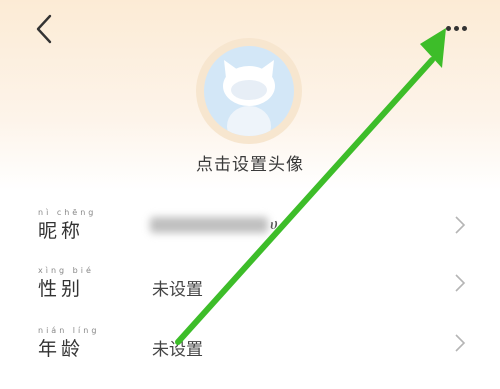 The height and width of the screenshot is (389, 500). I want to click on field-pinyin: nì chēng, so click(67, 212).